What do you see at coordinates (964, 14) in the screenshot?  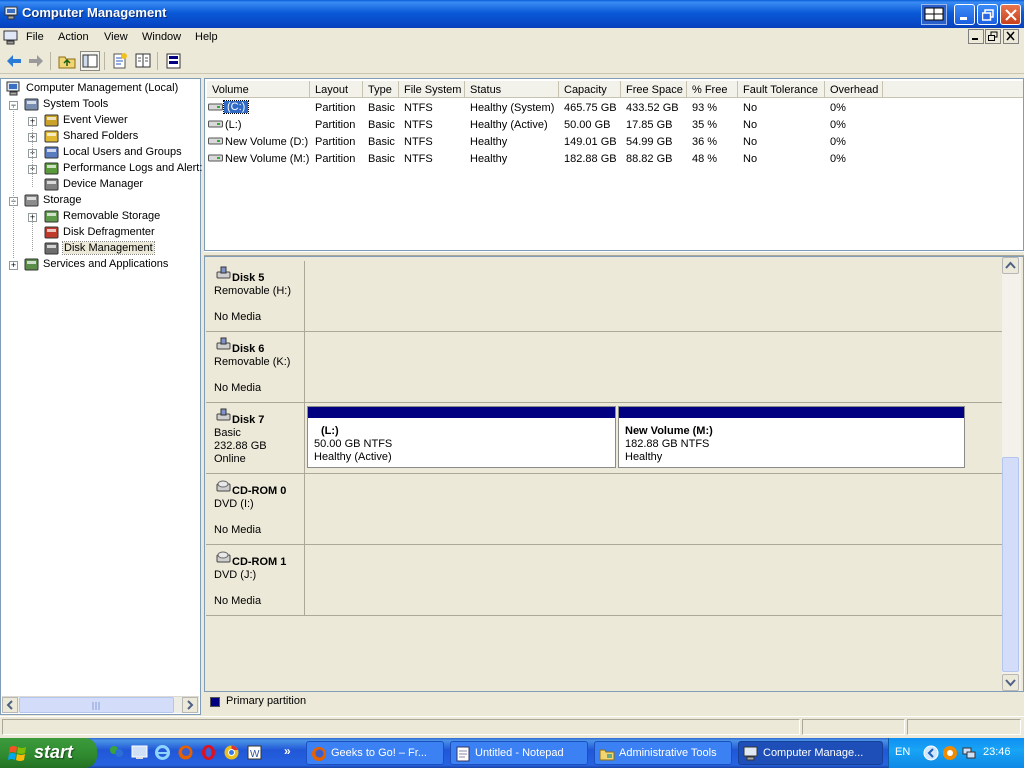 I see `minimize-button` at bounding box center [964, 14].